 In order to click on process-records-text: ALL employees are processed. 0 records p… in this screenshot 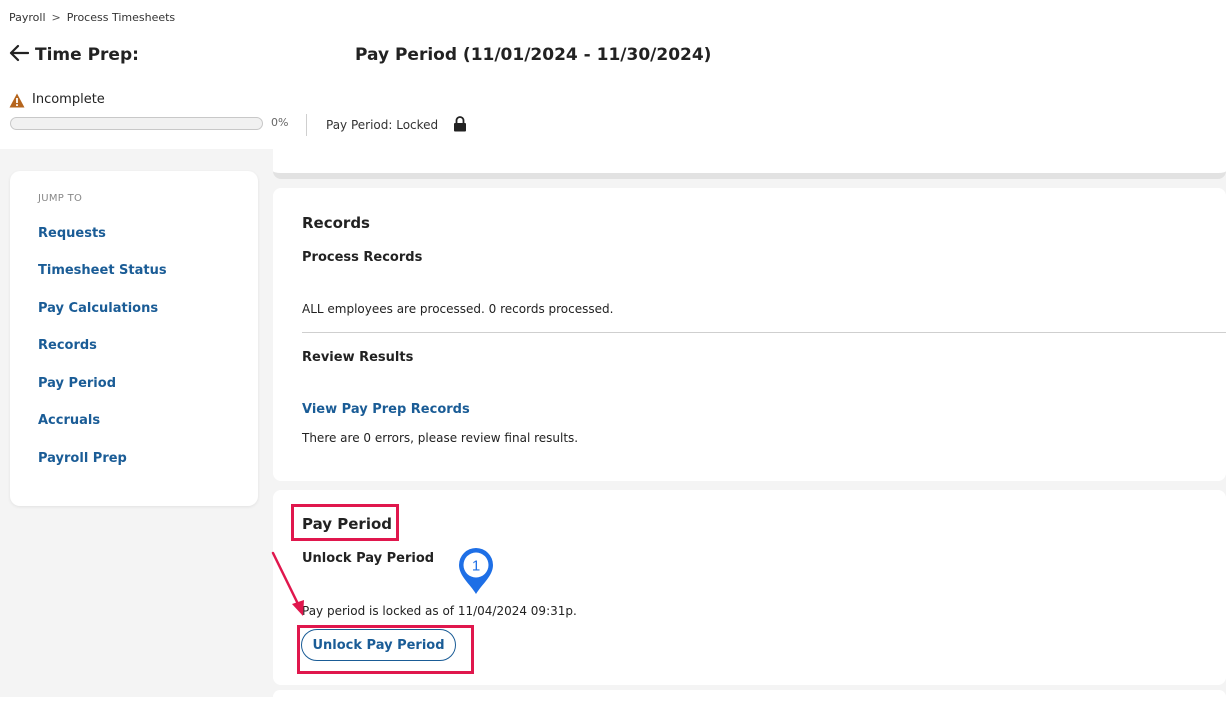, I will do `click(458, 309)`.